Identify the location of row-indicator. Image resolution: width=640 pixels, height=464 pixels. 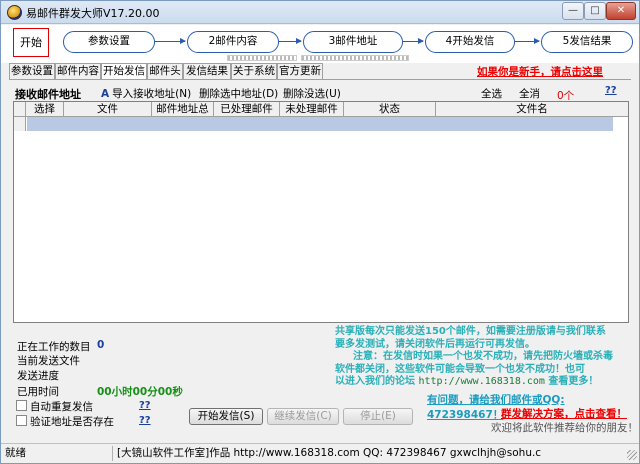
(20, 124).